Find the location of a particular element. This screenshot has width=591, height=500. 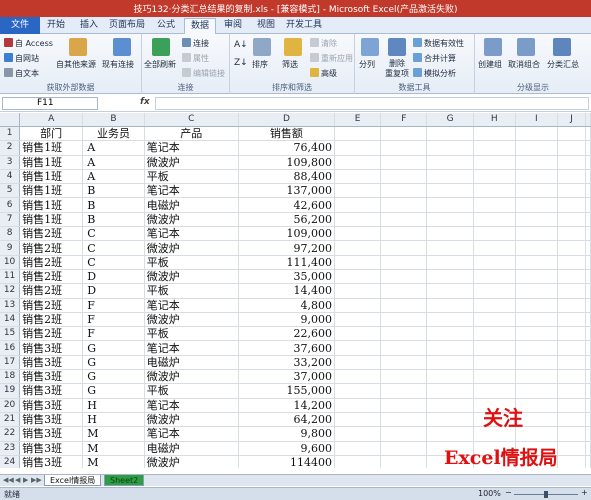

row-header: 18 is located at coordinates (10, 377).